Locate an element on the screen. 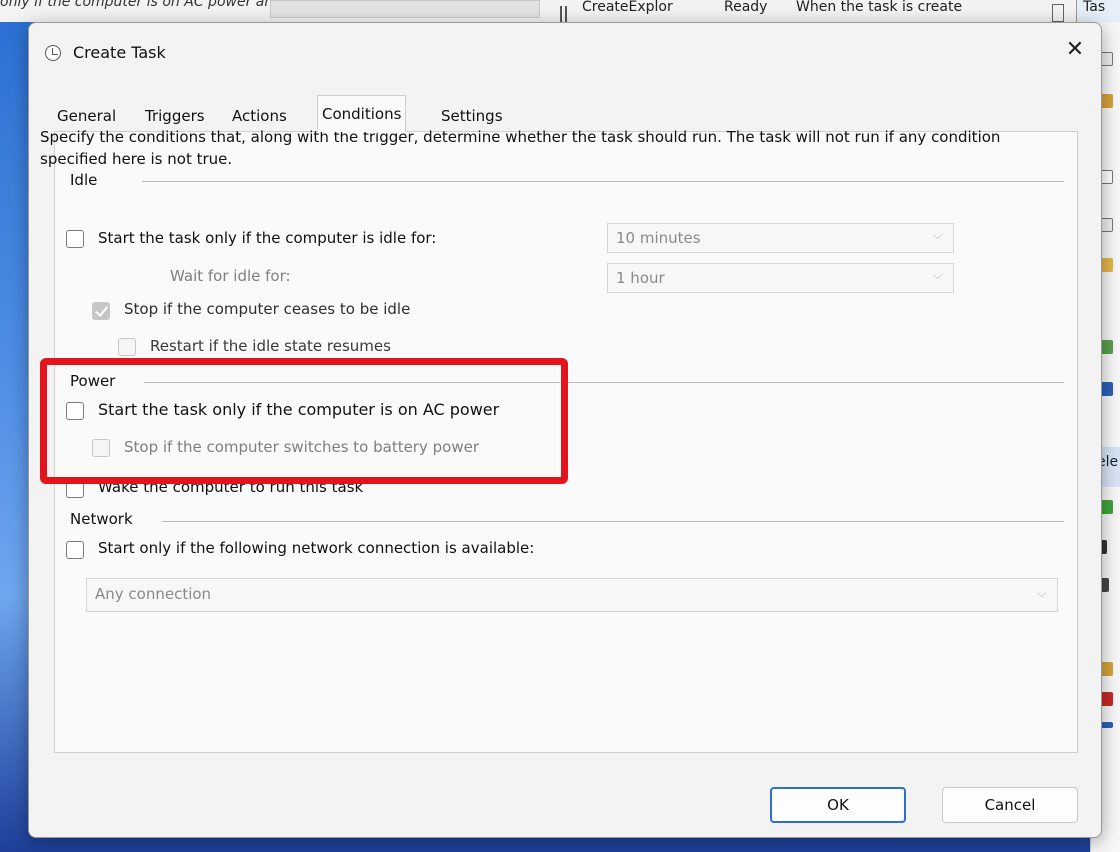  task-scheduler-icon is located at coordinates (53, 53).